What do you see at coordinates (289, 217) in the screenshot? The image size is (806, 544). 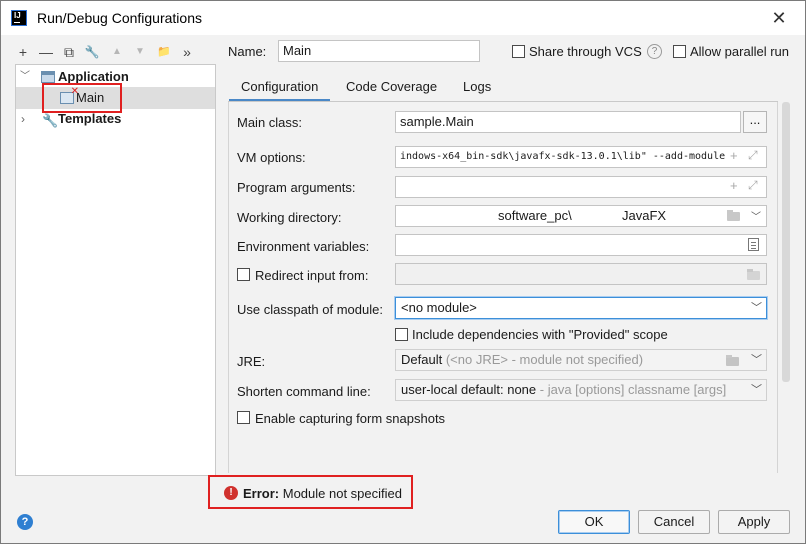 I see `working-dir-label: Working directory:` at bounding box center [289, 217].